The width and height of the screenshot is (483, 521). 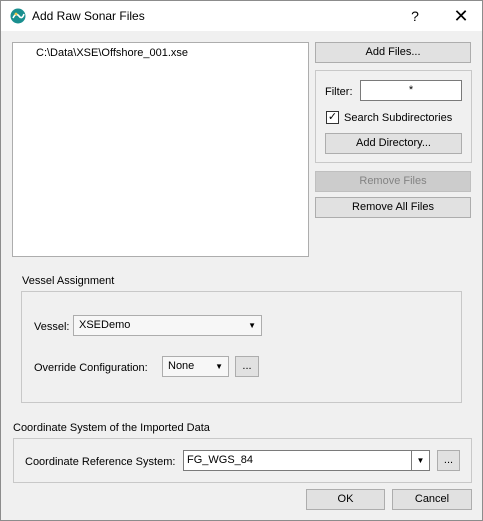 What do you see at coordinates (415, 16) in the screenshot?
I see `help-button: ?` at bounding box center [415, 16].